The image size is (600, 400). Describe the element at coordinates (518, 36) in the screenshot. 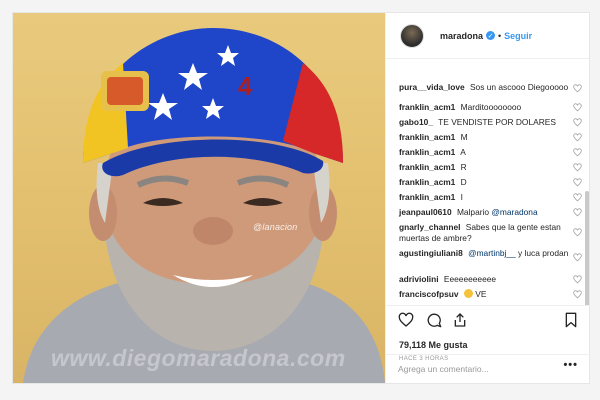

I see `follow-button: Seguir` at that location.